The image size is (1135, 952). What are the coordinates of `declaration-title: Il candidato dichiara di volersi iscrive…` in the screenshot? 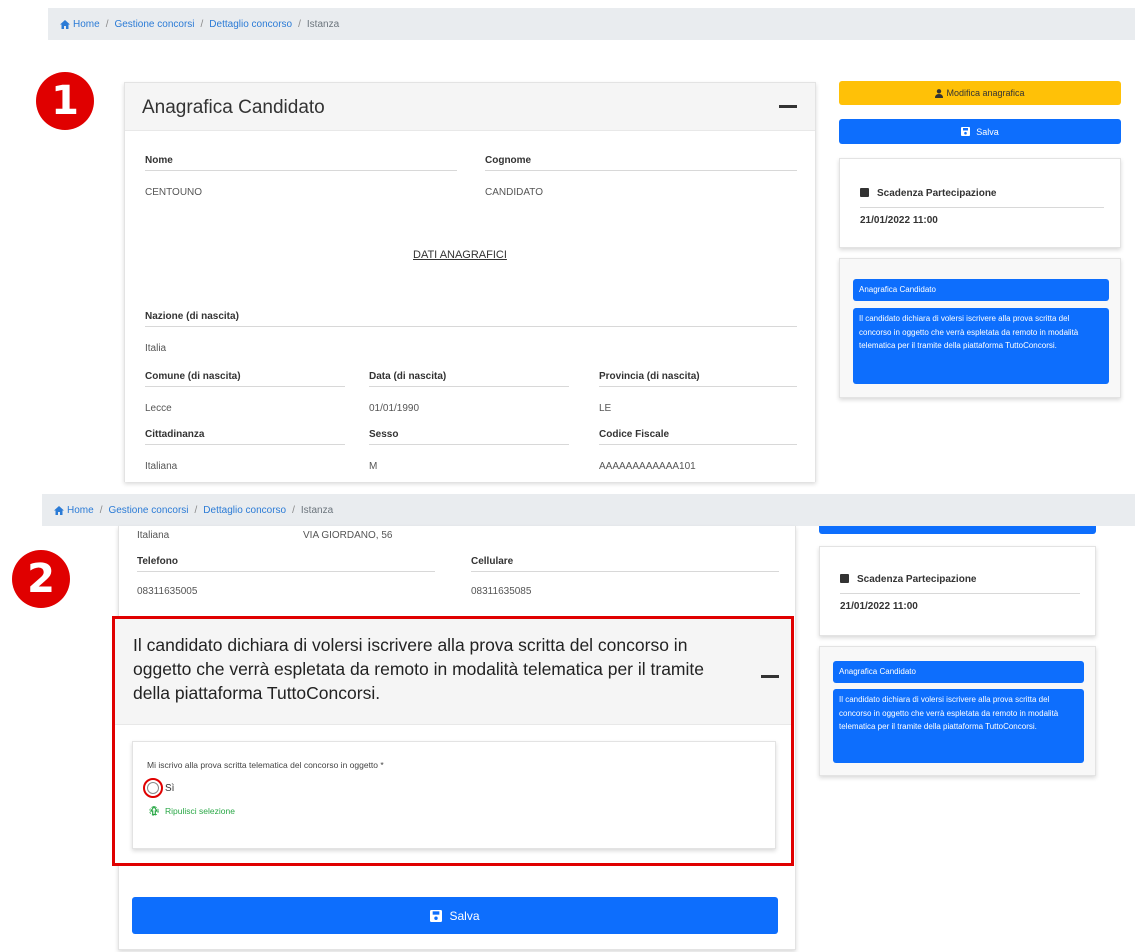 It's located at (418, 669).